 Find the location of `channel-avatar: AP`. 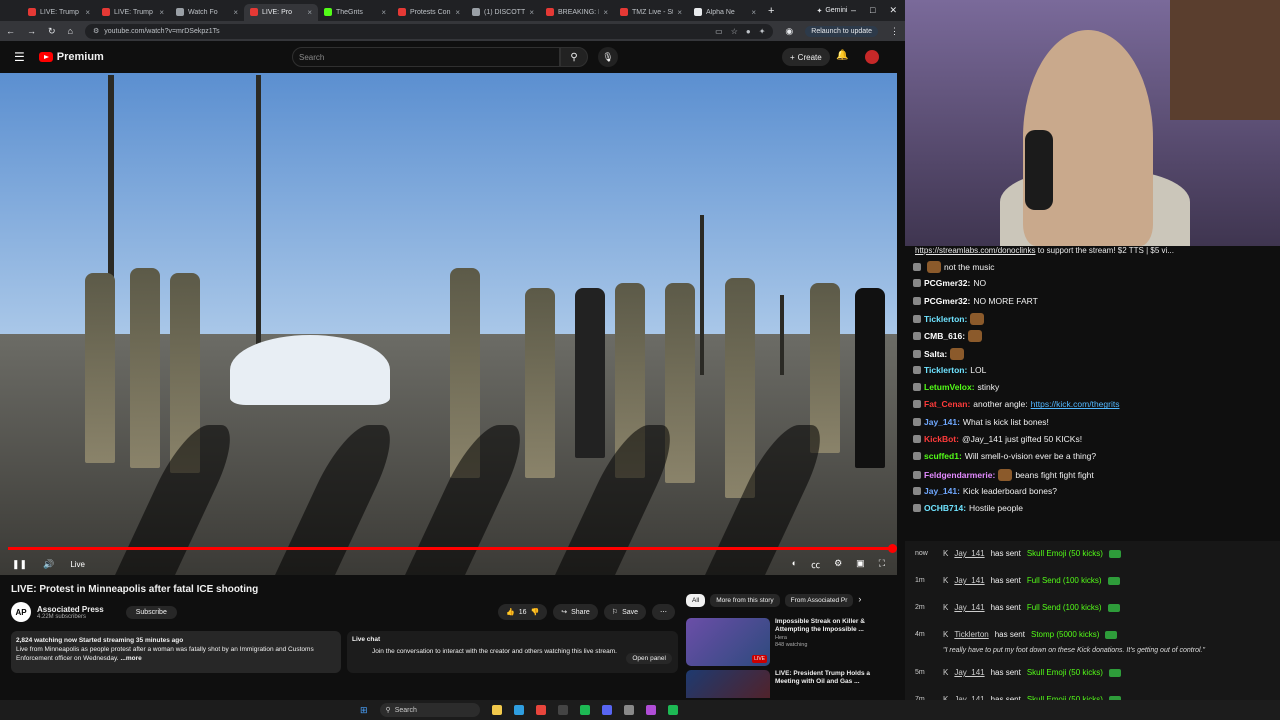

channel-avatar: AP is located at coordinates (21, 612).